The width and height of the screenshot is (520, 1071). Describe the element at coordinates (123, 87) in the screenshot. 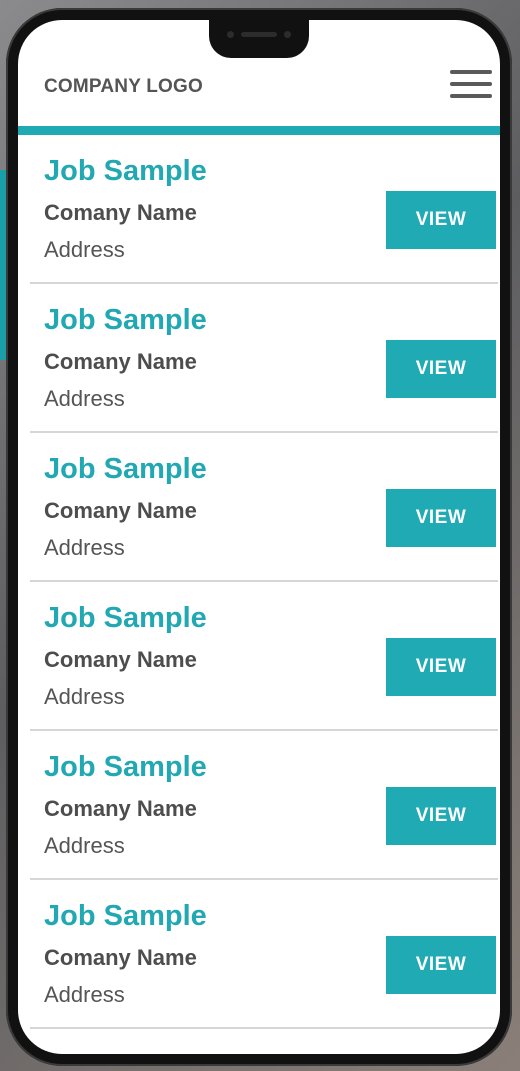

I see `company-logo: COMPANY LOGO` at that location.